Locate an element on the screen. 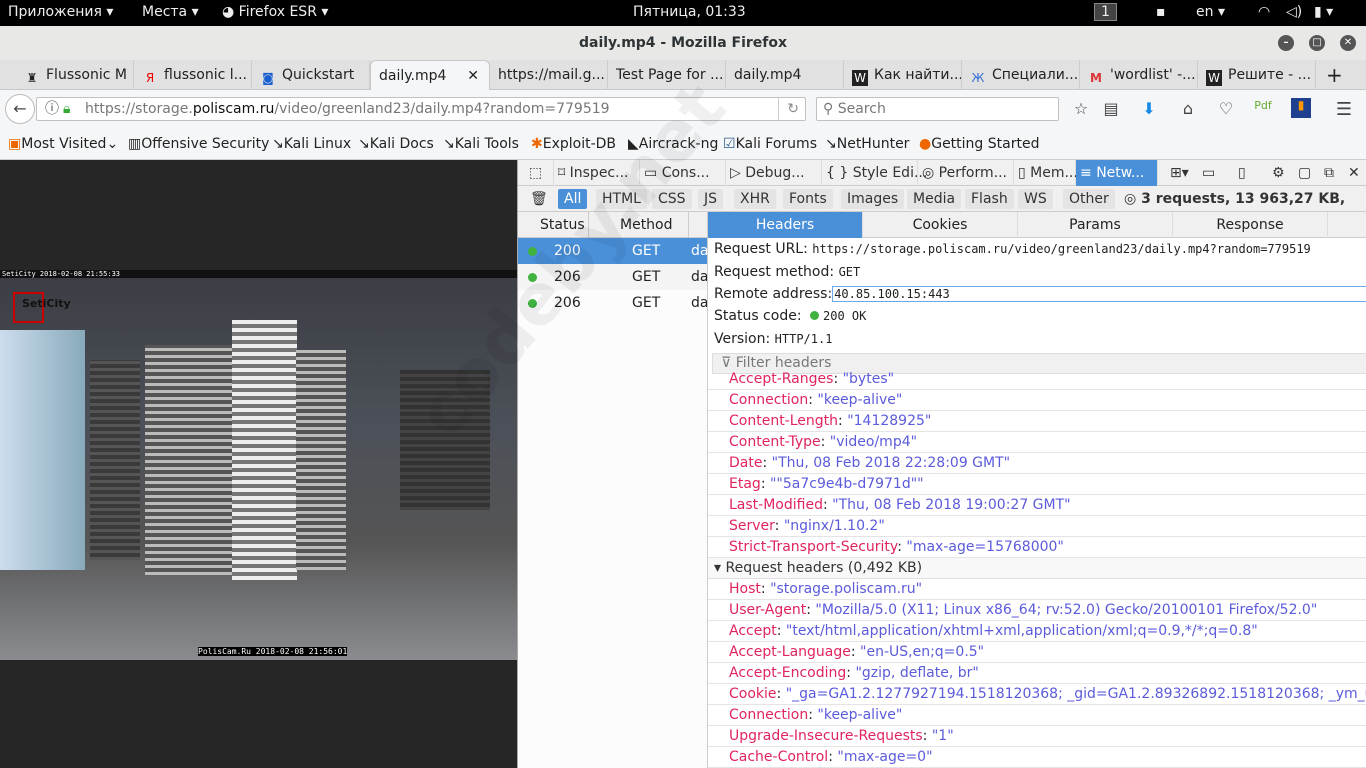  bookmark-item: ▥Offensive Security is located at coordinates (198, 144).